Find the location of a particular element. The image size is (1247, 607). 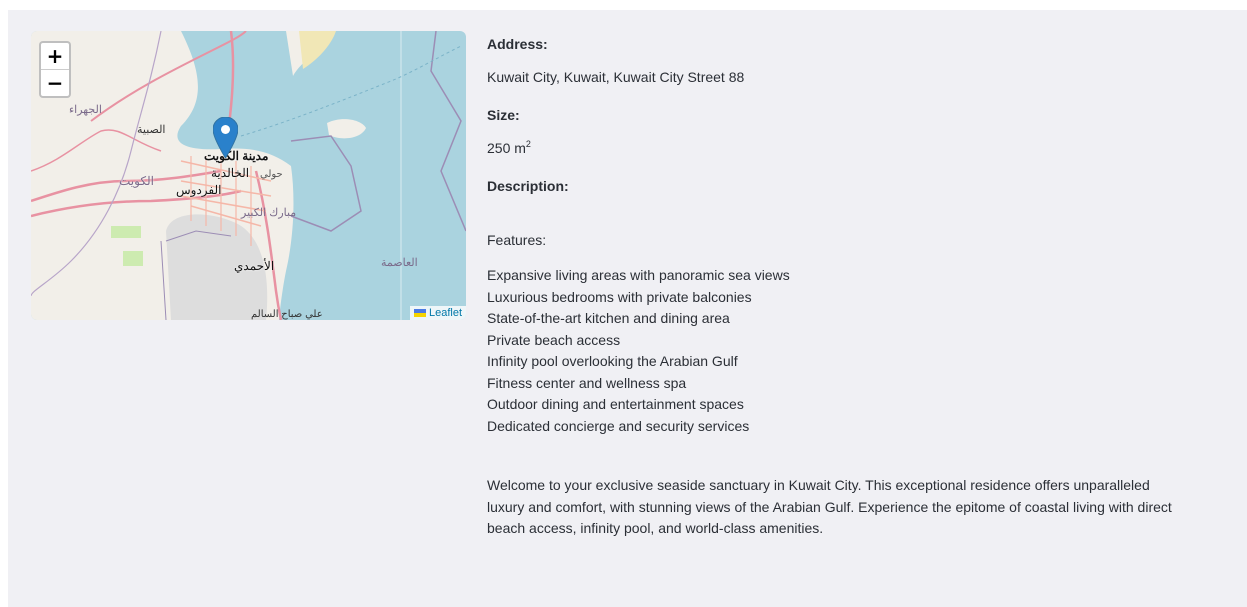

size-unit-exponent: 2 is located at coordinates (528, 144).